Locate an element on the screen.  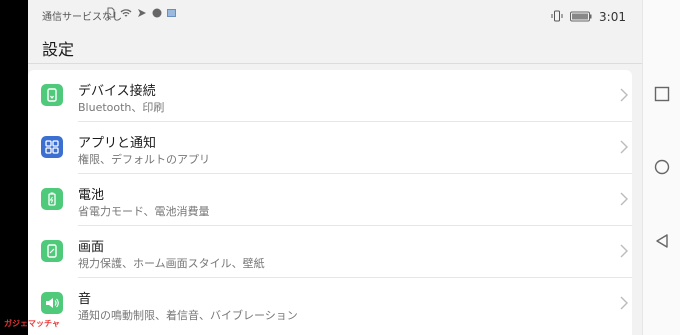
battery-icon is located at coordinates (52, 199).